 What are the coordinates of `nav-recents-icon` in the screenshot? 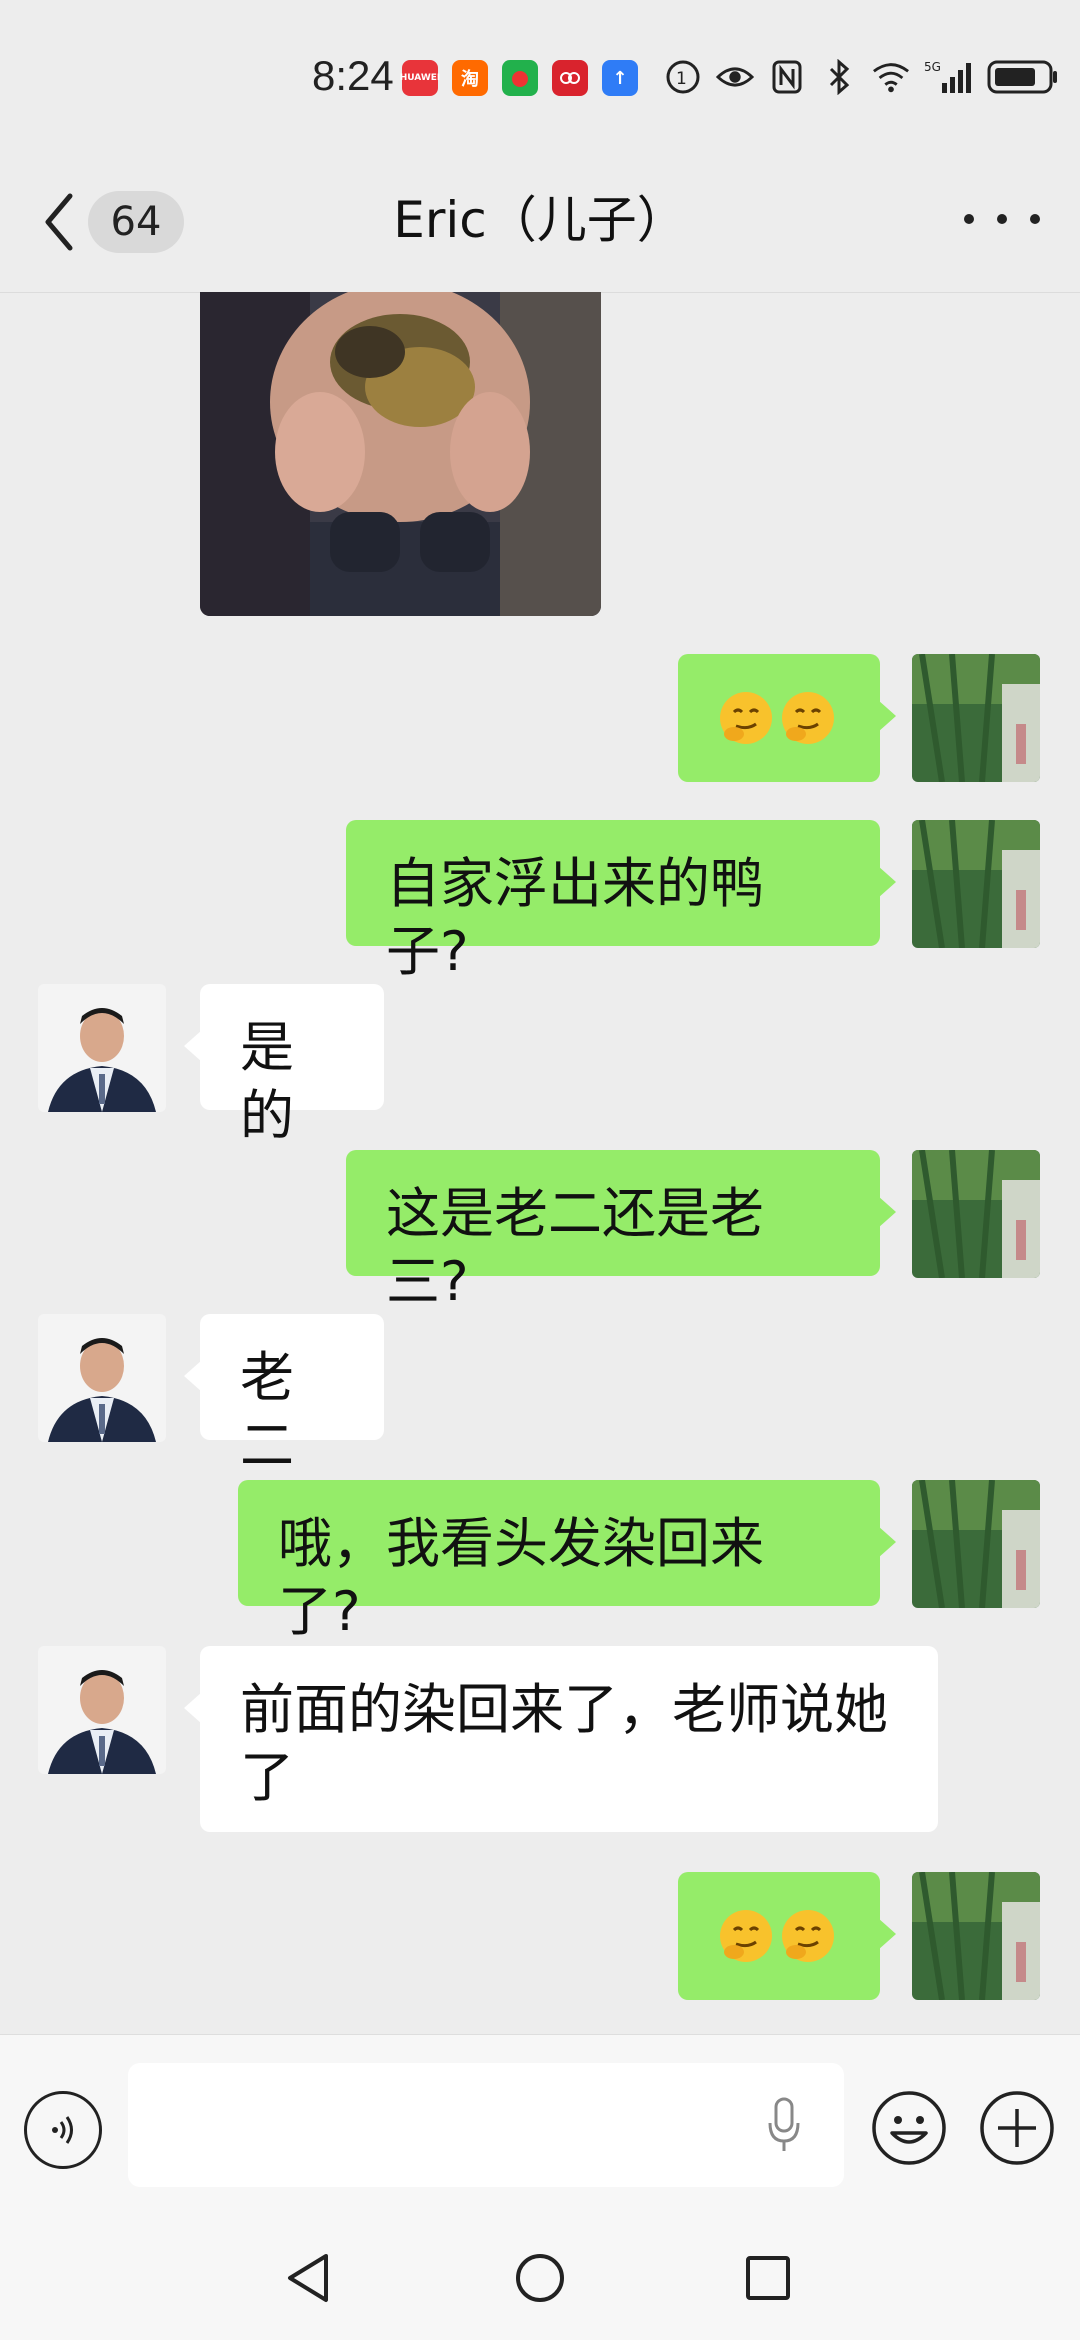 It's located at (768, 2278).